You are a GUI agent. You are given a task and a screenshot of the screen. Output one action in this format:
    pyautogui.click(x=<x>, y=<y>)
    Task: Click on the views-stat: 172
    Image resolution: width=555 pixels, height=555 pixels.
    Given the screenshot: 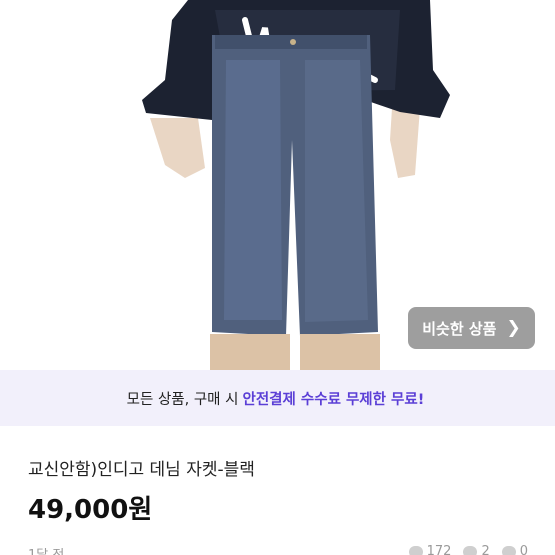 What is the action you would take?
    pyautogui.click(x=430, y=549)
    